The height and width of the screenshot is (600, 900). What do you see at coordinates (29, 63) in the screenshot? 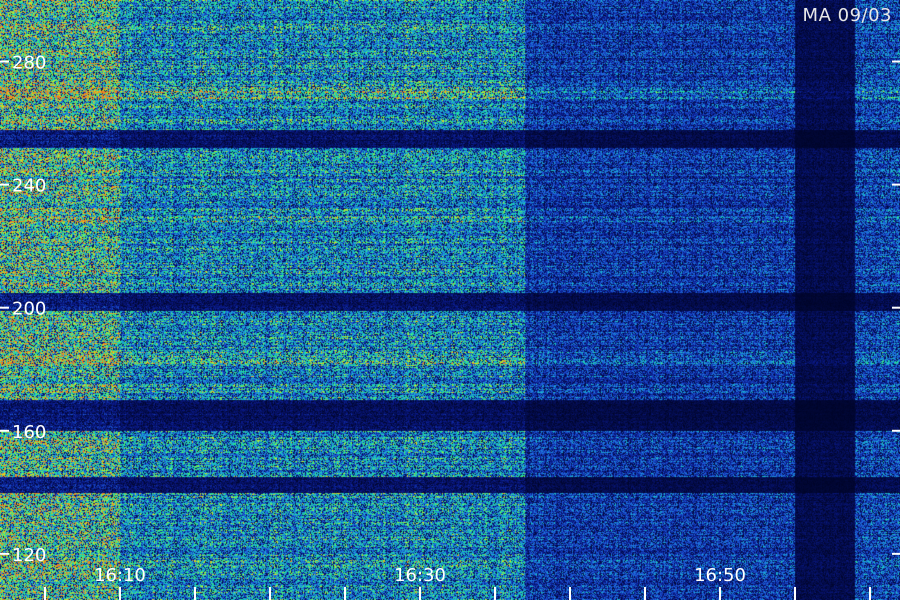
I see `y-tick-label: 280` at bounding box center [29, 63].